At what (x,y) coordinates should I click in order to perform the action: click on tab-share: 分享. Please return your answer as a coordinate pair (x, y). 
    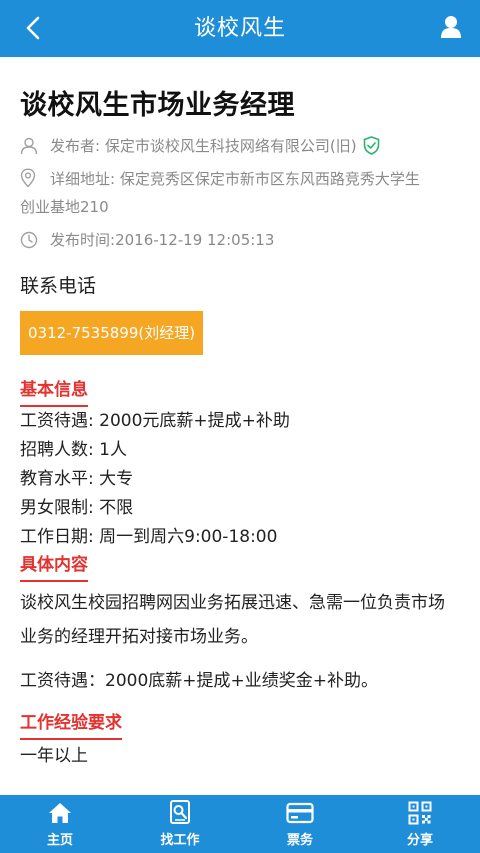
    Looking at the image, I should click on (420, 824).